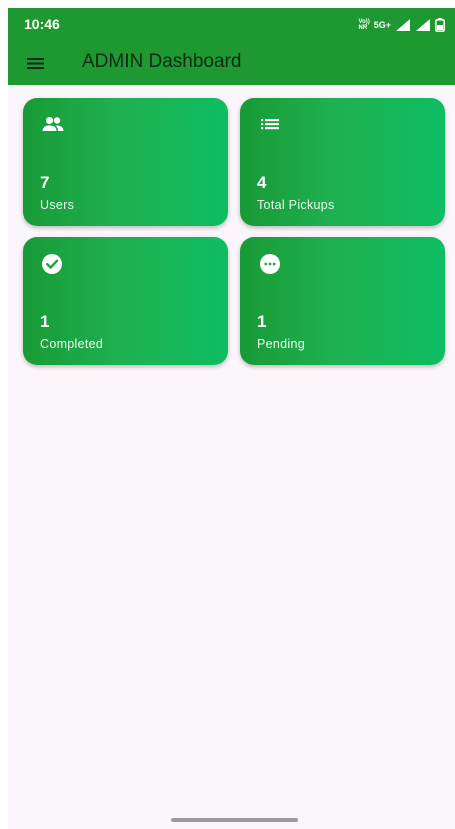 The image size is (455, 829). What do you see at coordinates (52, 264) in the screenshot?
I see `check-circle-icon` at bounding box center [52, 264].